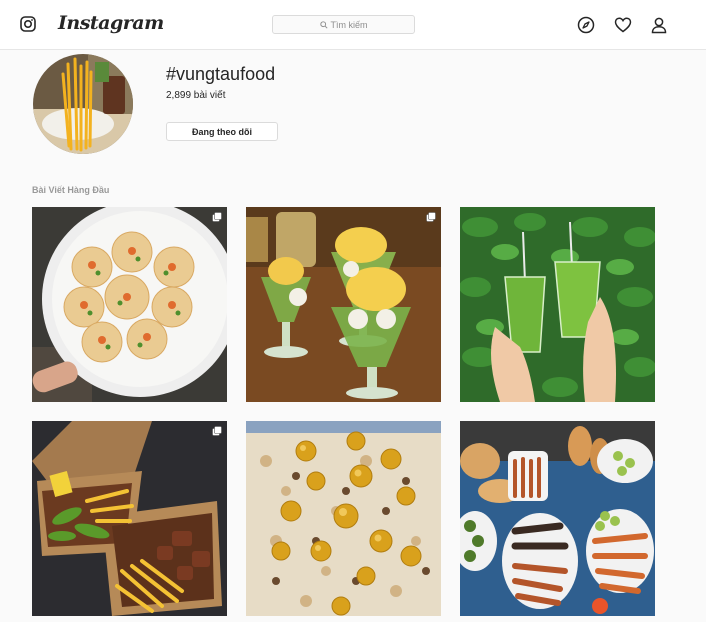 The image size is (706, 622). What do you see at coordinates (71, 190) in the screenshot?
I see `top-posts-title: Bài Viết Hàng Đầu` at bounding box center [71, 190].